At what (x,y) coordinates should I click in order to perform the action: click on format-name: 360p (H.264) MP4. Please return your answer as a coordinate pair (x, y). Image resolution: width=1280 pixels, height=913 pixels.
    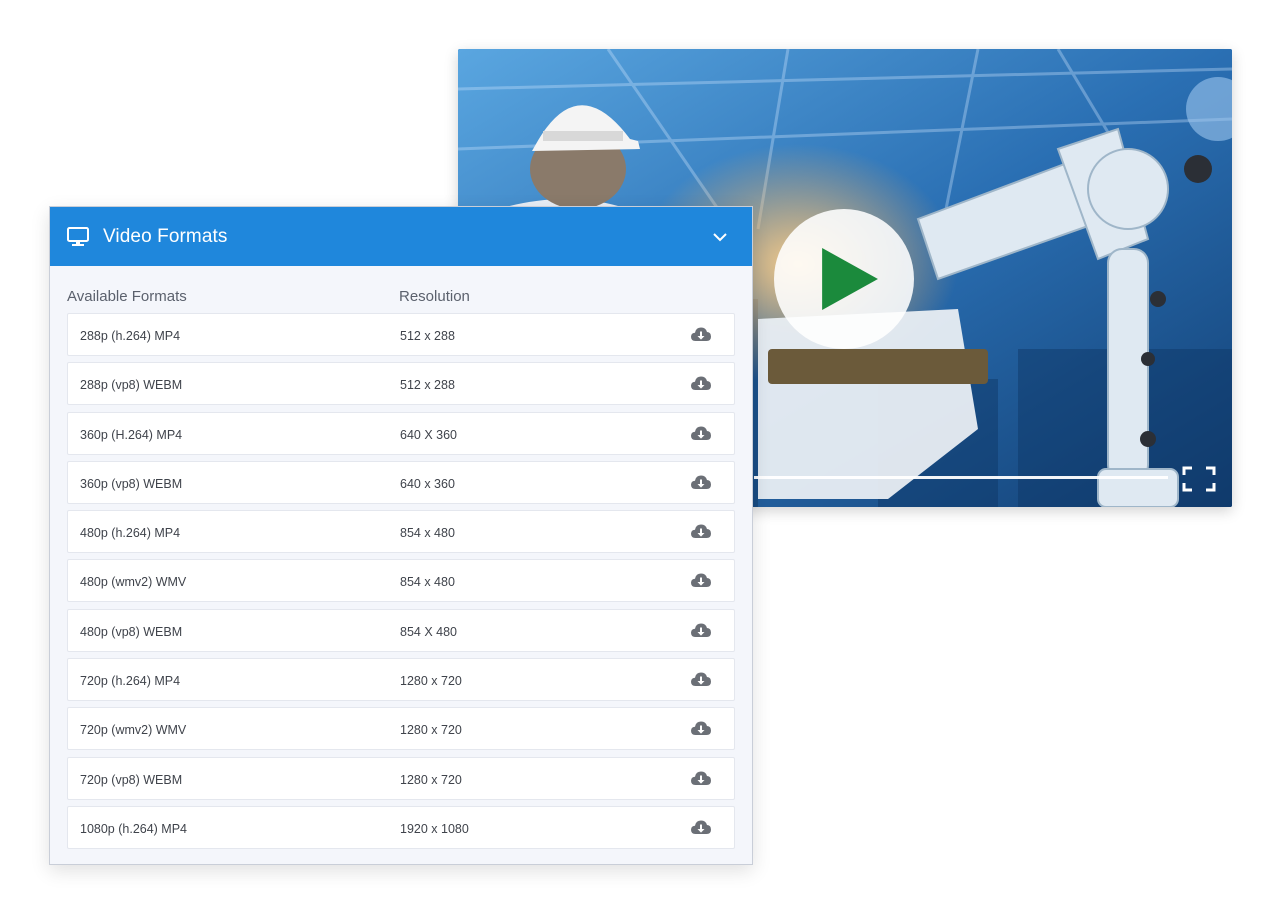
    Looking at the image, I should click on (131, 434).